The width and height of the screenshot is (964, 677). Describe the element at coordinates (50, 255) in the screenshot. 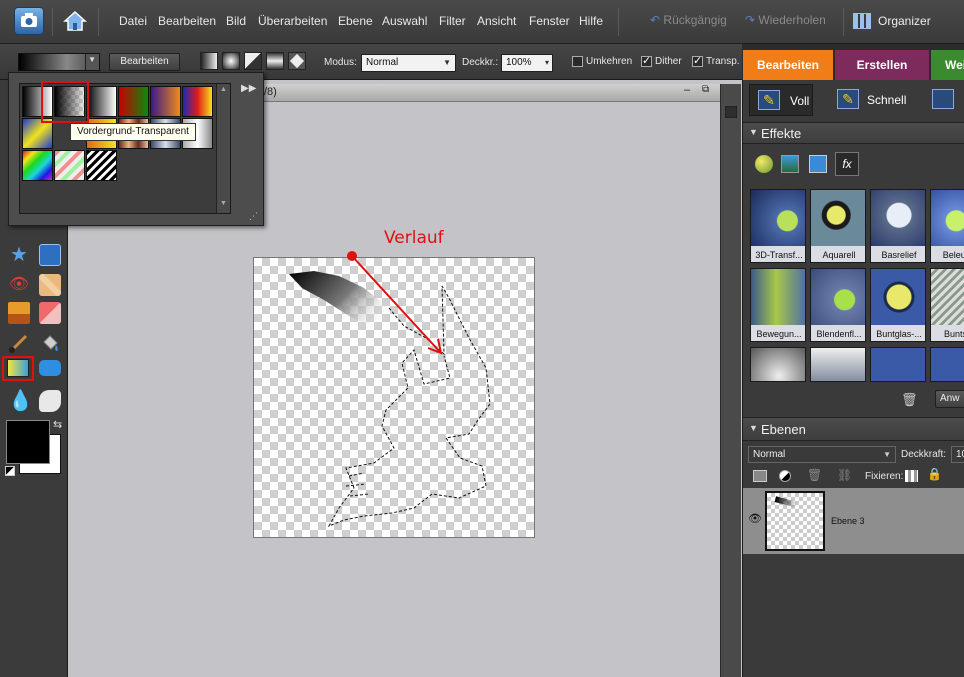

I see `recompose-icon` at that location.